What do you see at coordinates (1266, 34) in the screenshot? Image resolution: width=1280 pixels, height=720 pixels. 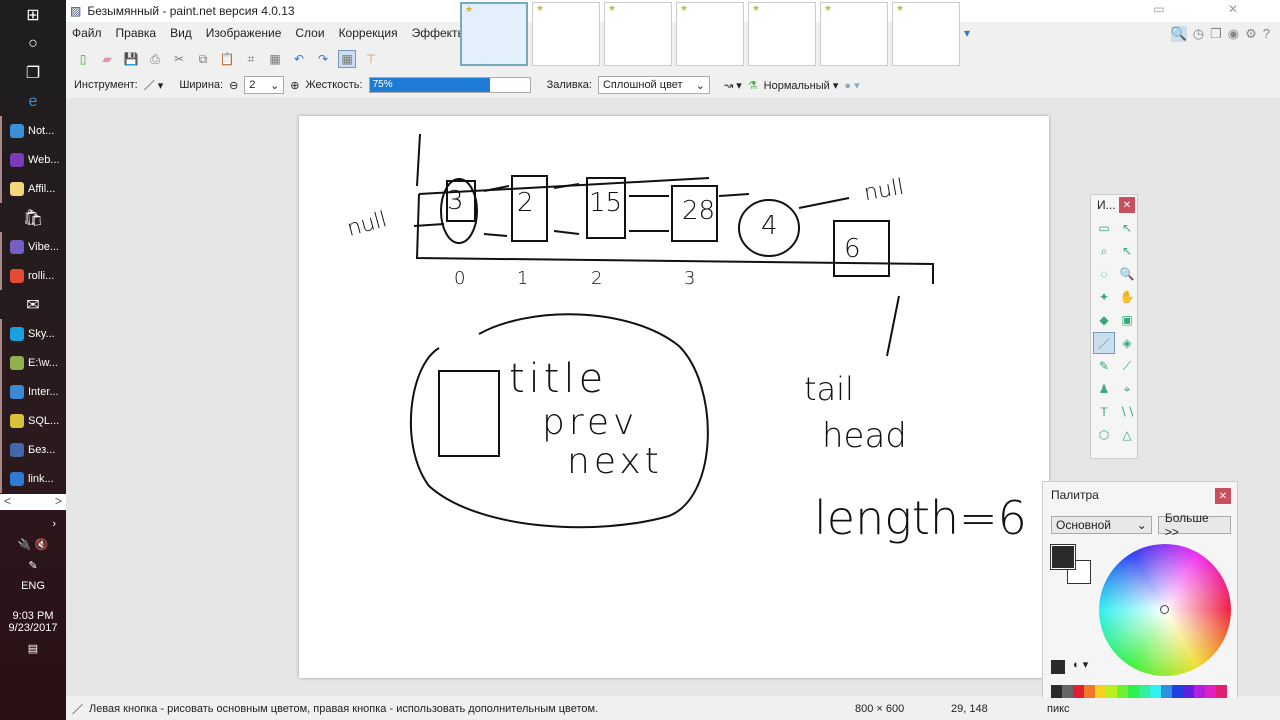 I see `help-icon: ?` at bounding box center [1266, 34].